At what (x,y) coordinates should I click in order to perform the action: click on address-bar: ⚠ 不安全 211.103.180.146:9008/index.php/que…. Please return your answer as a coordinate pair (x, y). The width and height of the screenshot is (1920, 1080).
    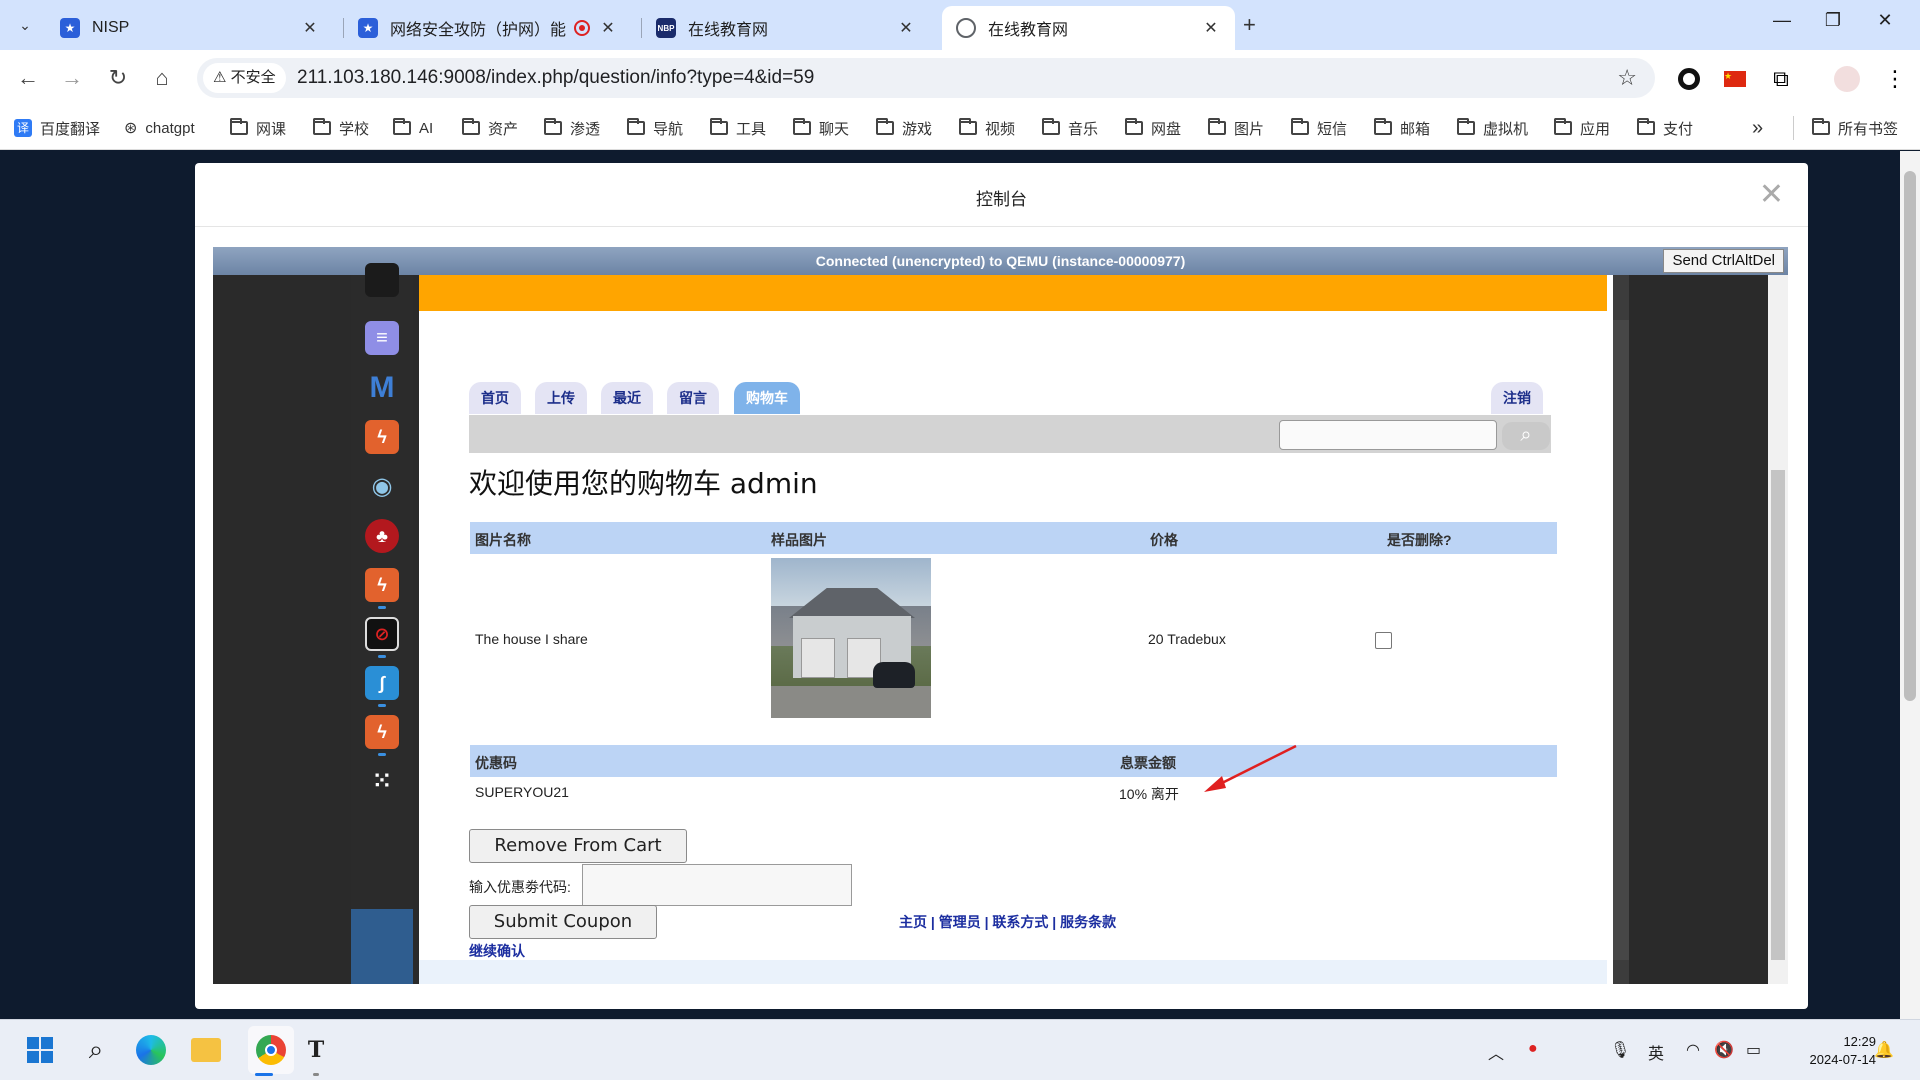
    Looking at the image, I should click on (926, 78).